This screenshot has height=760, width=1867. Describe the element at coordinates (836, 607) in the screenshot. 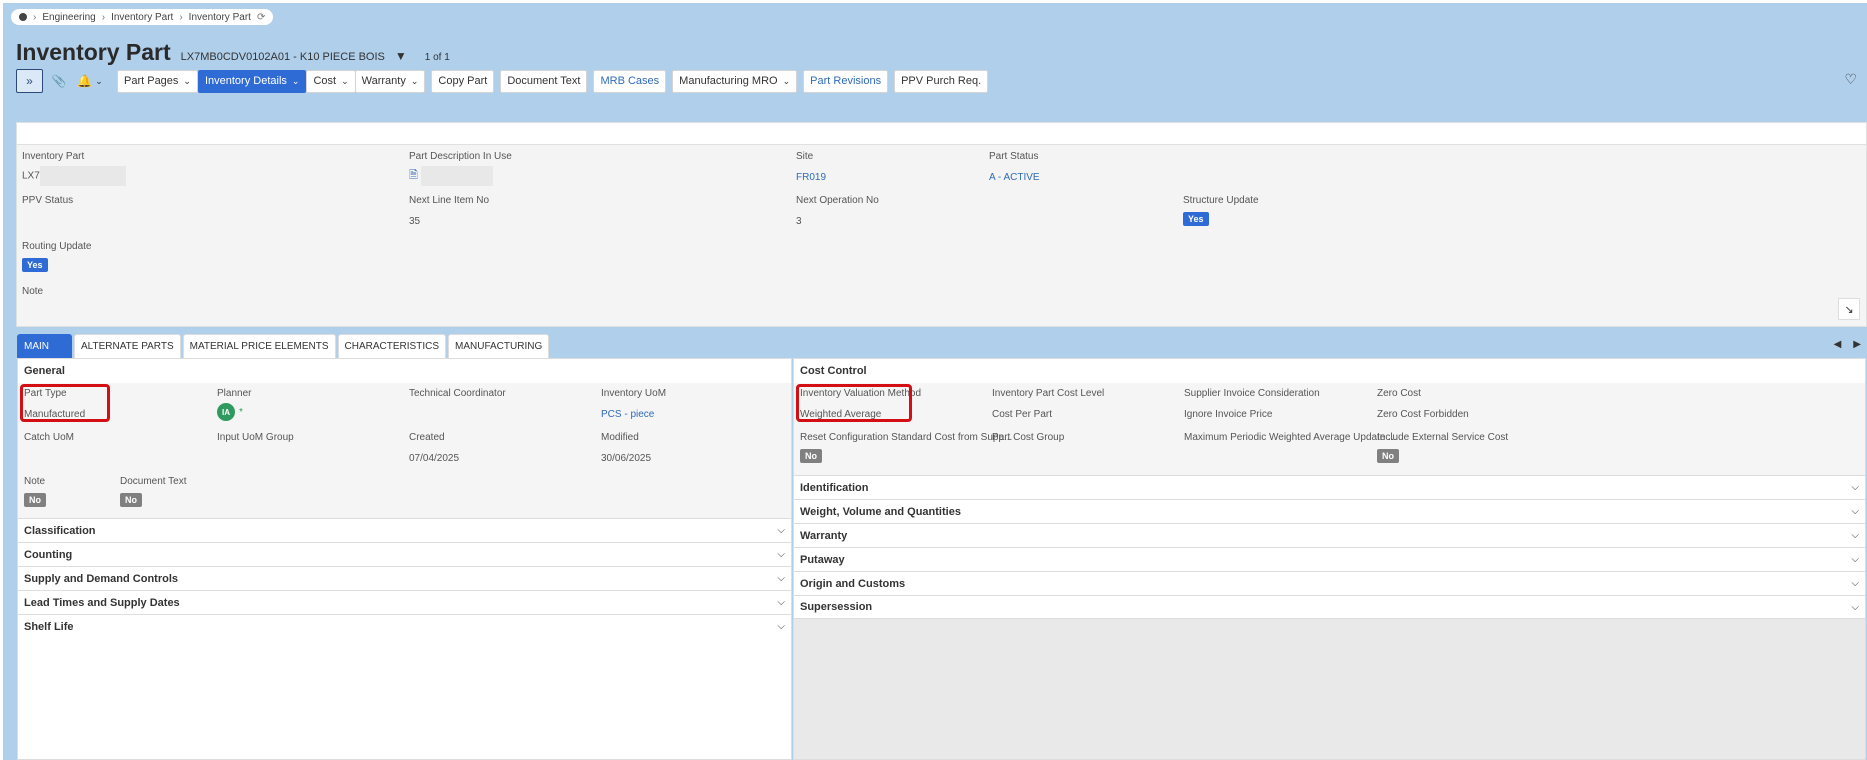

I see `accordion-title: Supersession` at that location.